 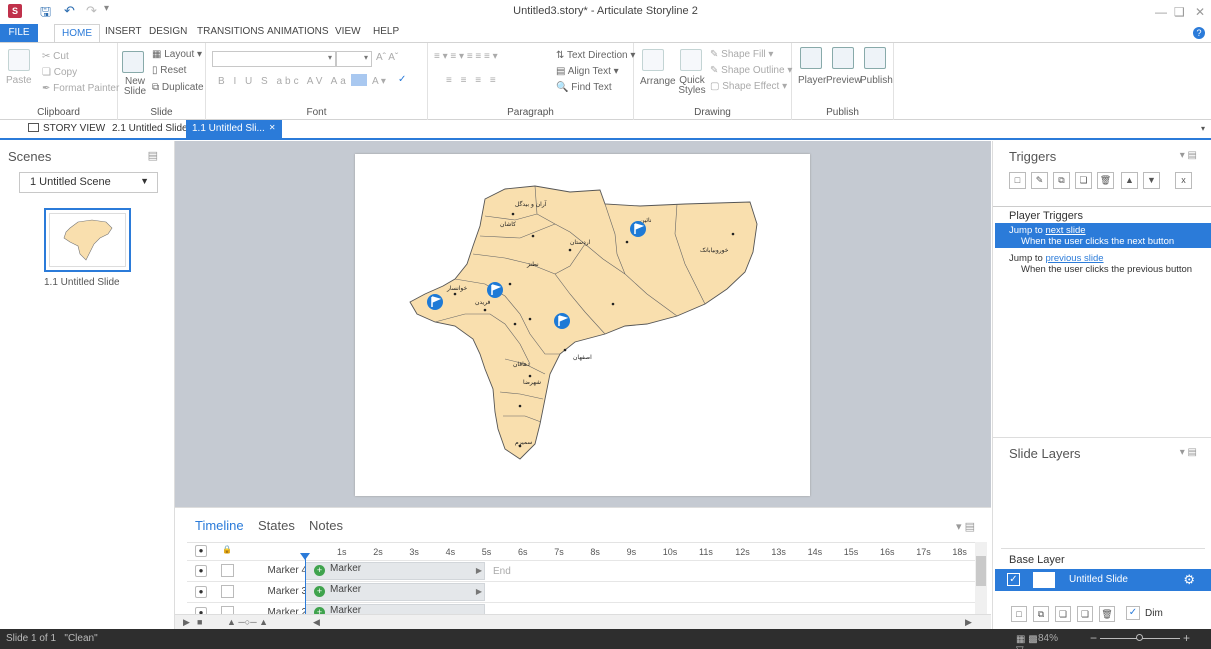 What do you see at coordinates (1200, 12) in the screenshot?
I see `close-icon: ✕` at bounding box center [1200, 12].